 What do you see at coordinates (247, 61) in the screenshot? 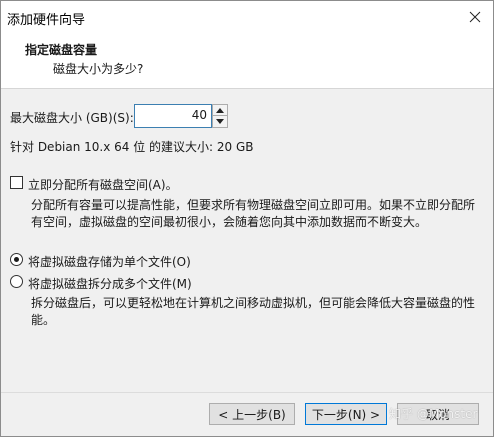
I see `wizard-header: 指定磁盘容量 磁盘大小为多少?` at bounding box center [247, 61].